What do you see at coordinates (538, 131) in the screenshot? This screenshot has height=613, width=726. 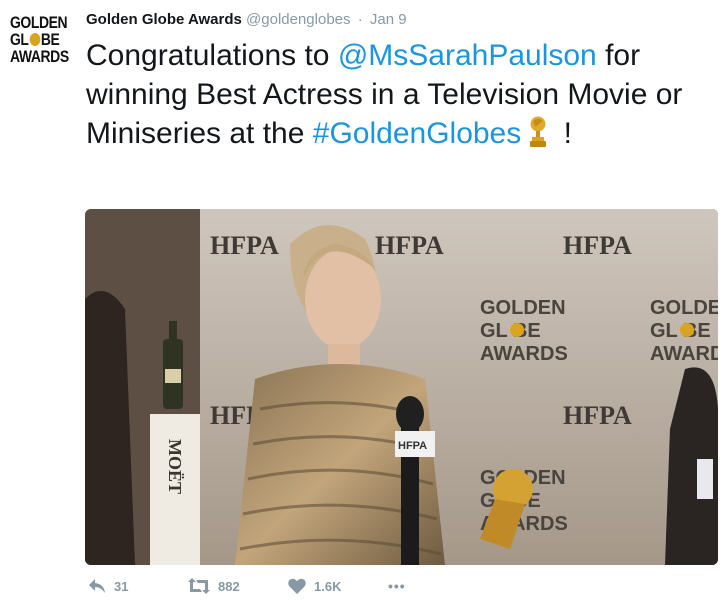 I see `trophy-emoji-icon` at bounding box center [538, 131].